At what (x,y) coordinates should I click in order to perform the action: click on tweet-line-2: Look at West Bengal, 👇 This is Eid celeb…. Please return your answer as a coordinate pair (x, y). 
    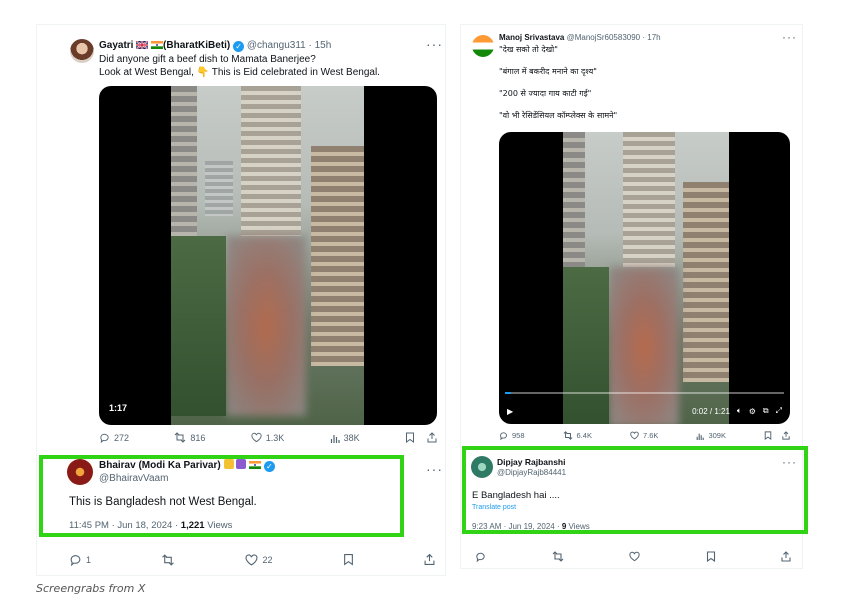
    Looking at the image, I should click on (239, 72).